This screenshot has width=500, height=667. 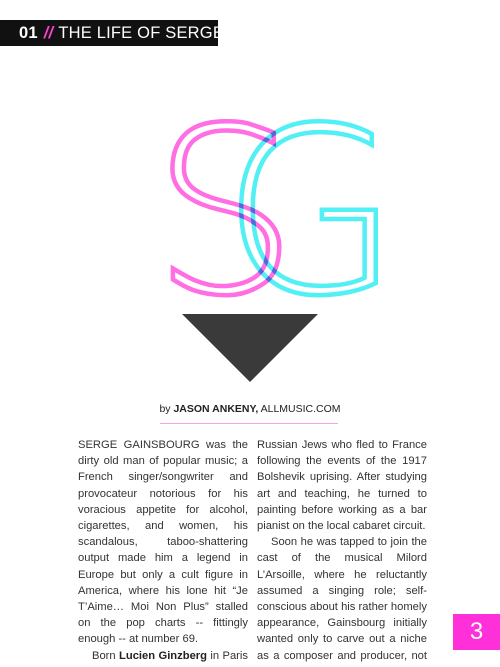 What do you see at coordinates (476, 632) in the screenshot?
I see `page-number: 3` at bounding box center [476, 632].